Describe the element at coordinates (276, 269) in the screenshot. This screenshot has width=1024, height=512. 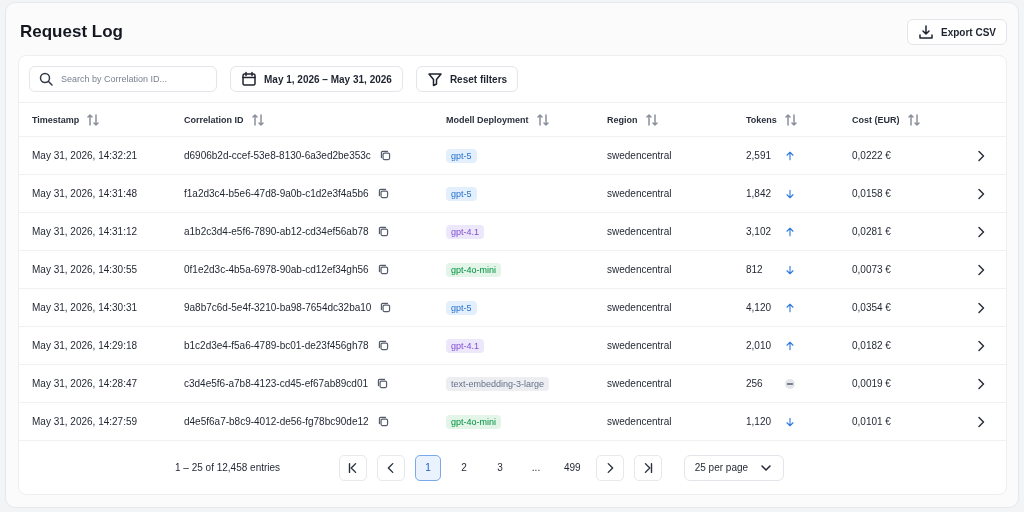
I see `table-cell: 0f1e2d3c-4b5a-6978-90ab-cd12ef34gh56` at that location.